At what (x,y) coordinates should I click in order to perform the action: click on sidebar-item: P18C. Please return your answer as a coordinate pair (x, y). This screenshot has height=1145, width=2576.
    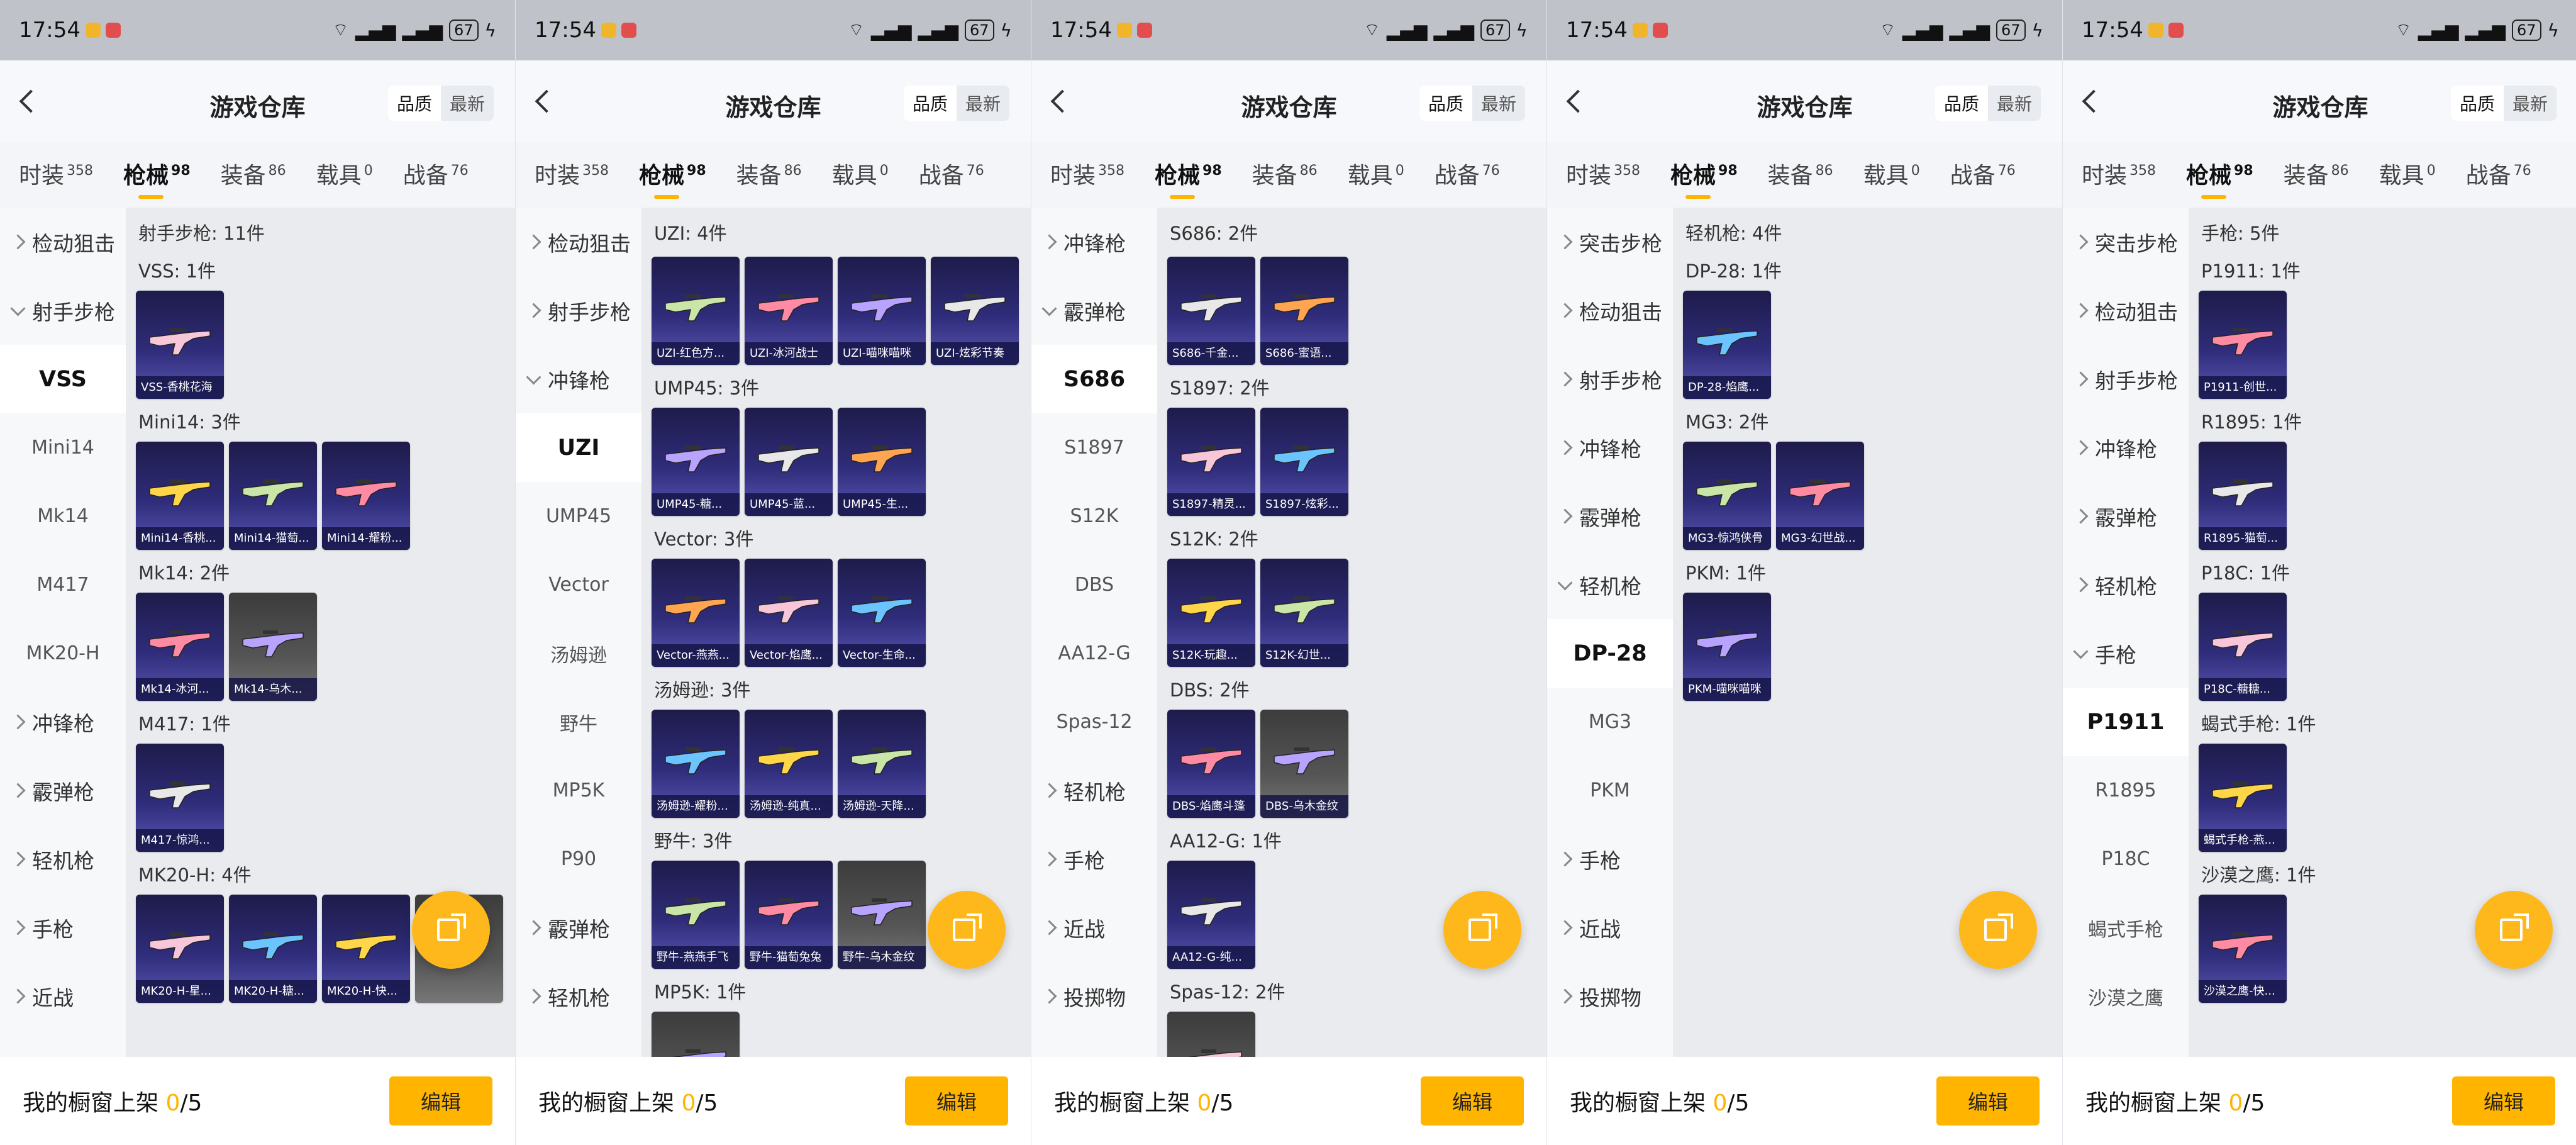
    Looking at the image, I should click on (2126, 859).